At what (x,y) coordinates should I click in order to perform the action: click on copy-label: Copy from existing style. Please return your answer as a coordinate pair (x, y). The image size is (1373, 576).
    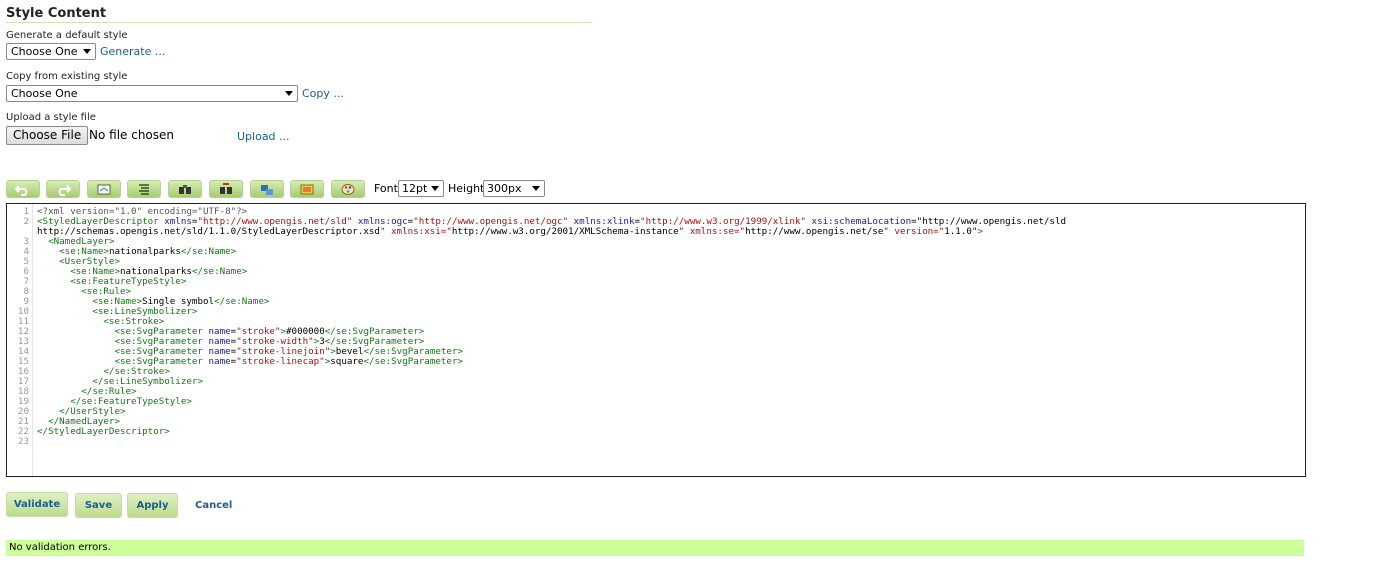
    Looking at the image, I should click on (67, 76).